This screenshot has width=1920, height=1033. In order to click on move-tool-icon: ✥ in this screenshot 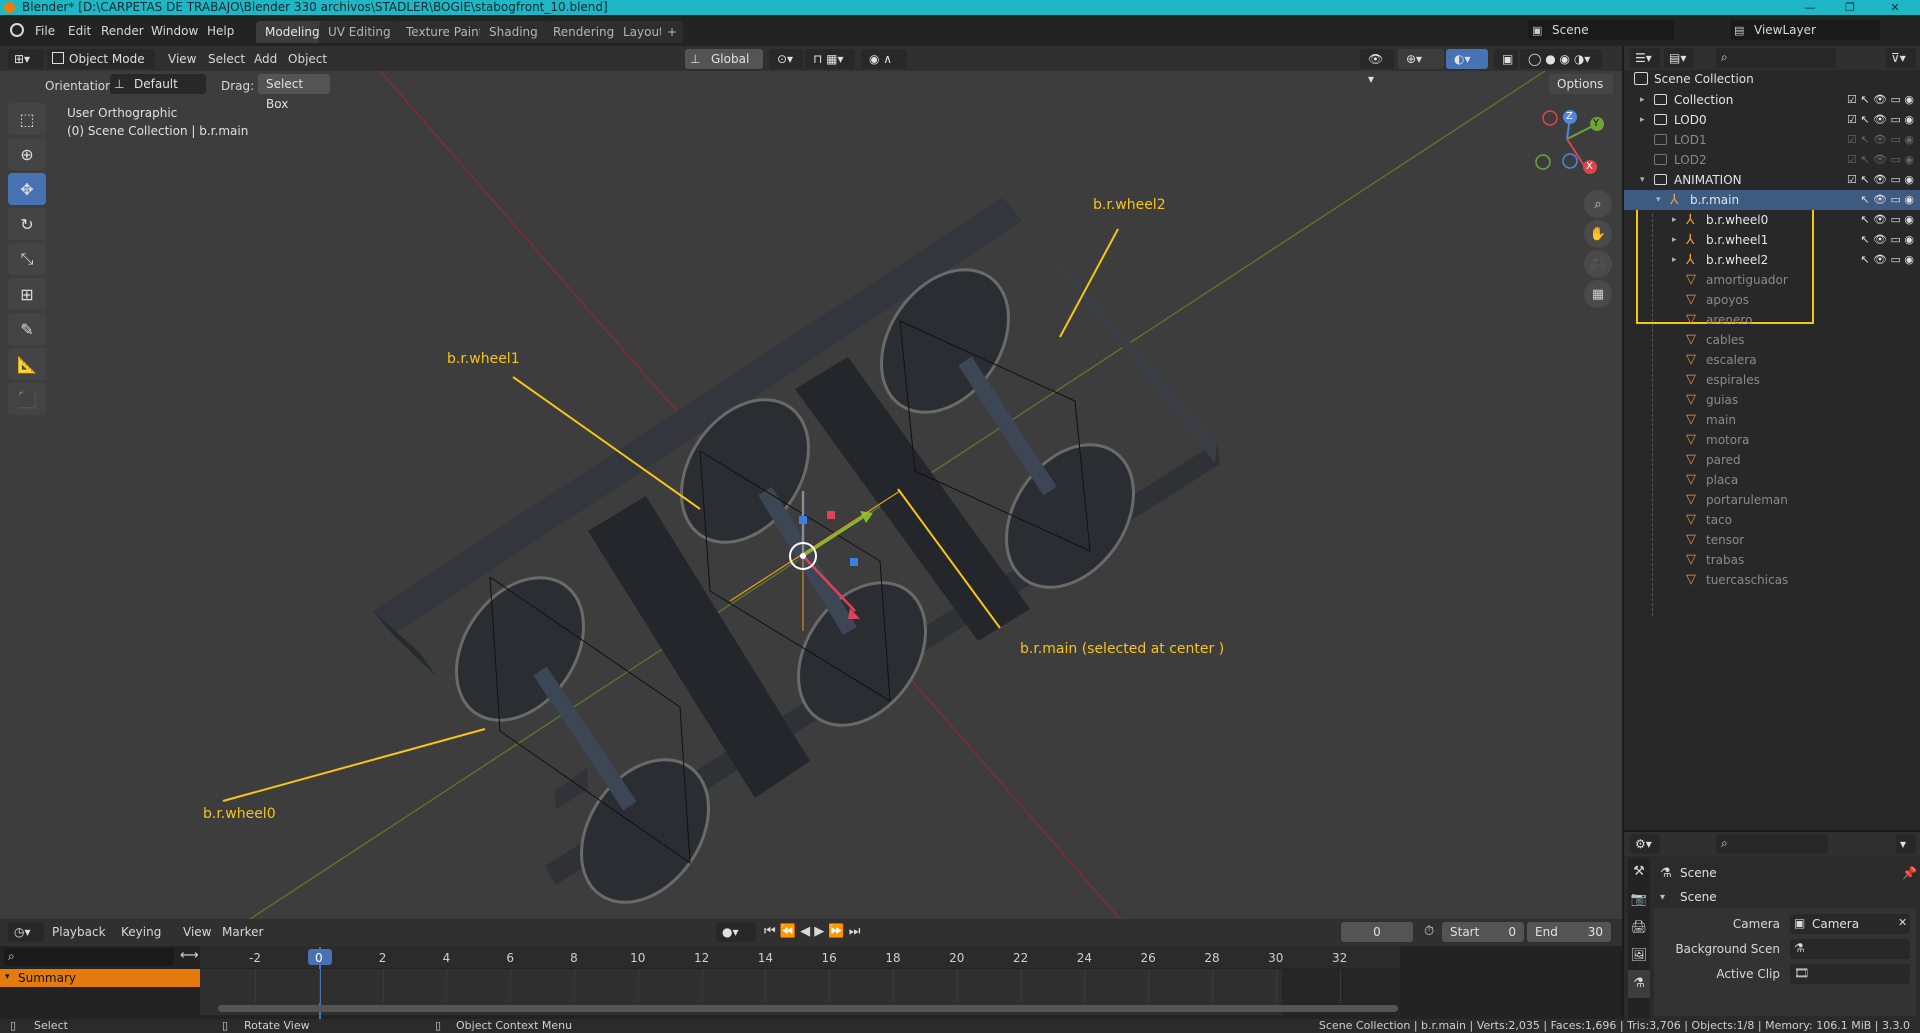, I will do `click(27, 189)`.